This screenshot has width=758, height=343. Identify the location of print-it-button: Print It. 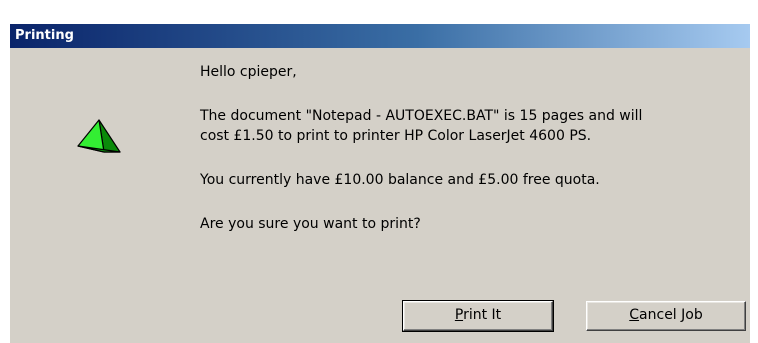
(478, 316).